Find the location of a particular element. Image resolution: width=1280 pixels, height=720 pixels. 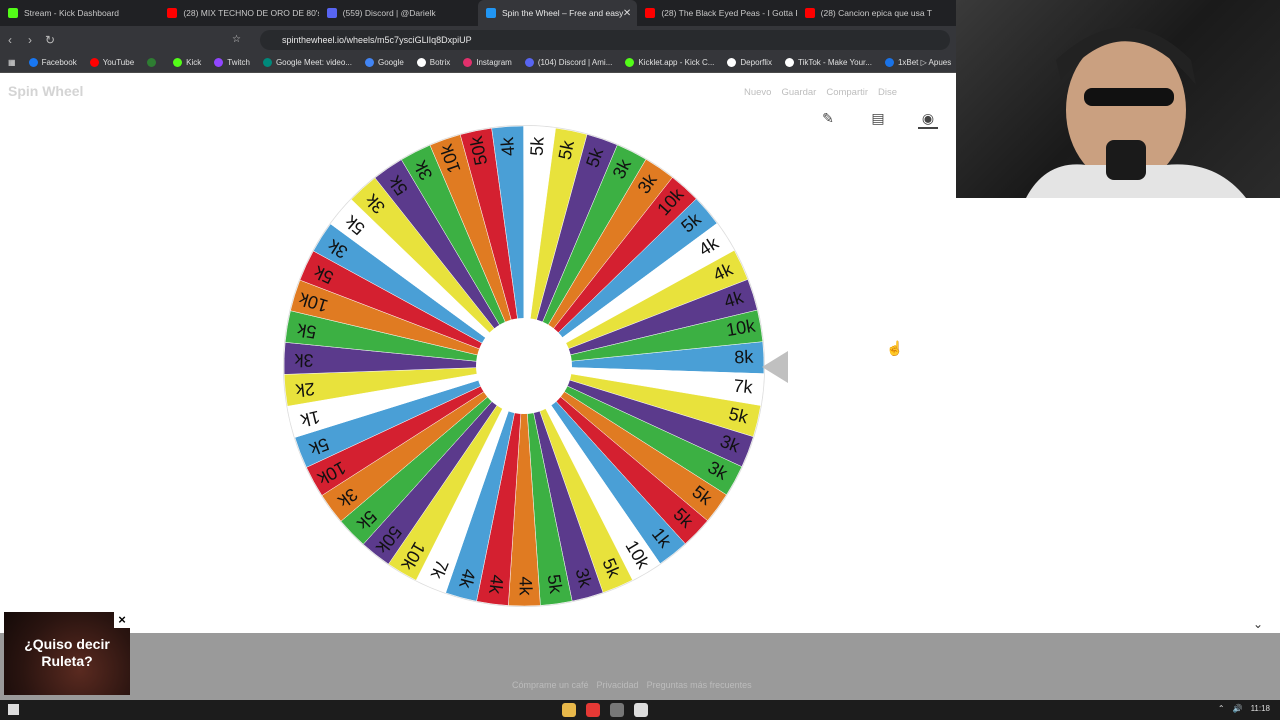

chevron-down-icon: ⌄ is located at coordinates (1258, 624).